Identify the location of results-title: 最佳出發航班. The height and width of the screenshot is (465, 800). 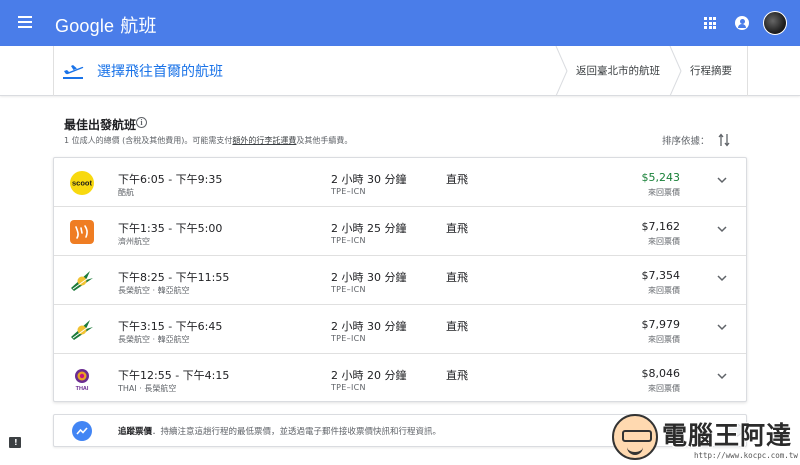
(100, 125).